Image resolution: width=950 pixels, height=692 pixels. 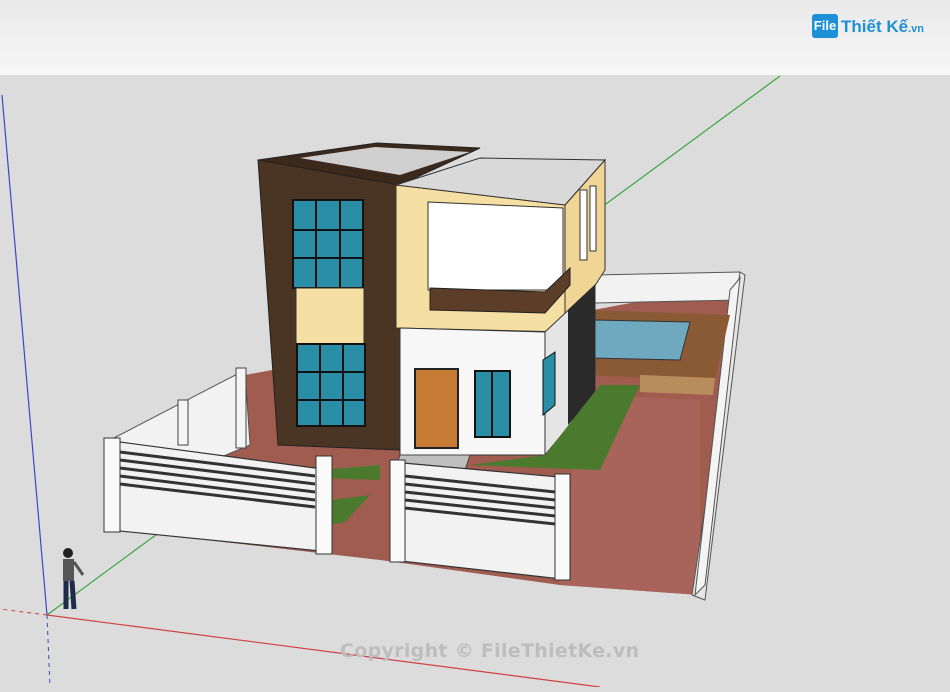 I want to click on back-wall, so click(x=667, y=287).